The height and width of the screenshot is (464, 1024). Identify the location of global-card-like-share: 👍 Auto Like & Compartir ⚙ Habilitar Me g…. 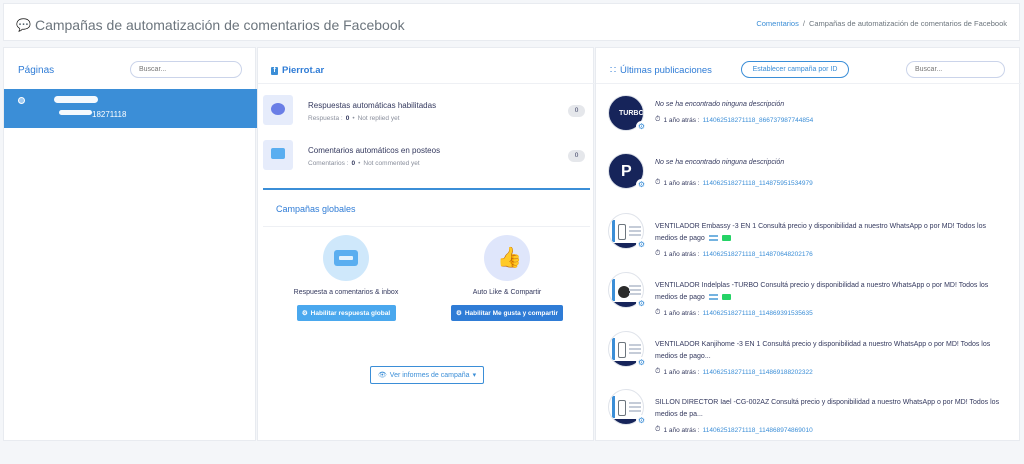
(507, 278).